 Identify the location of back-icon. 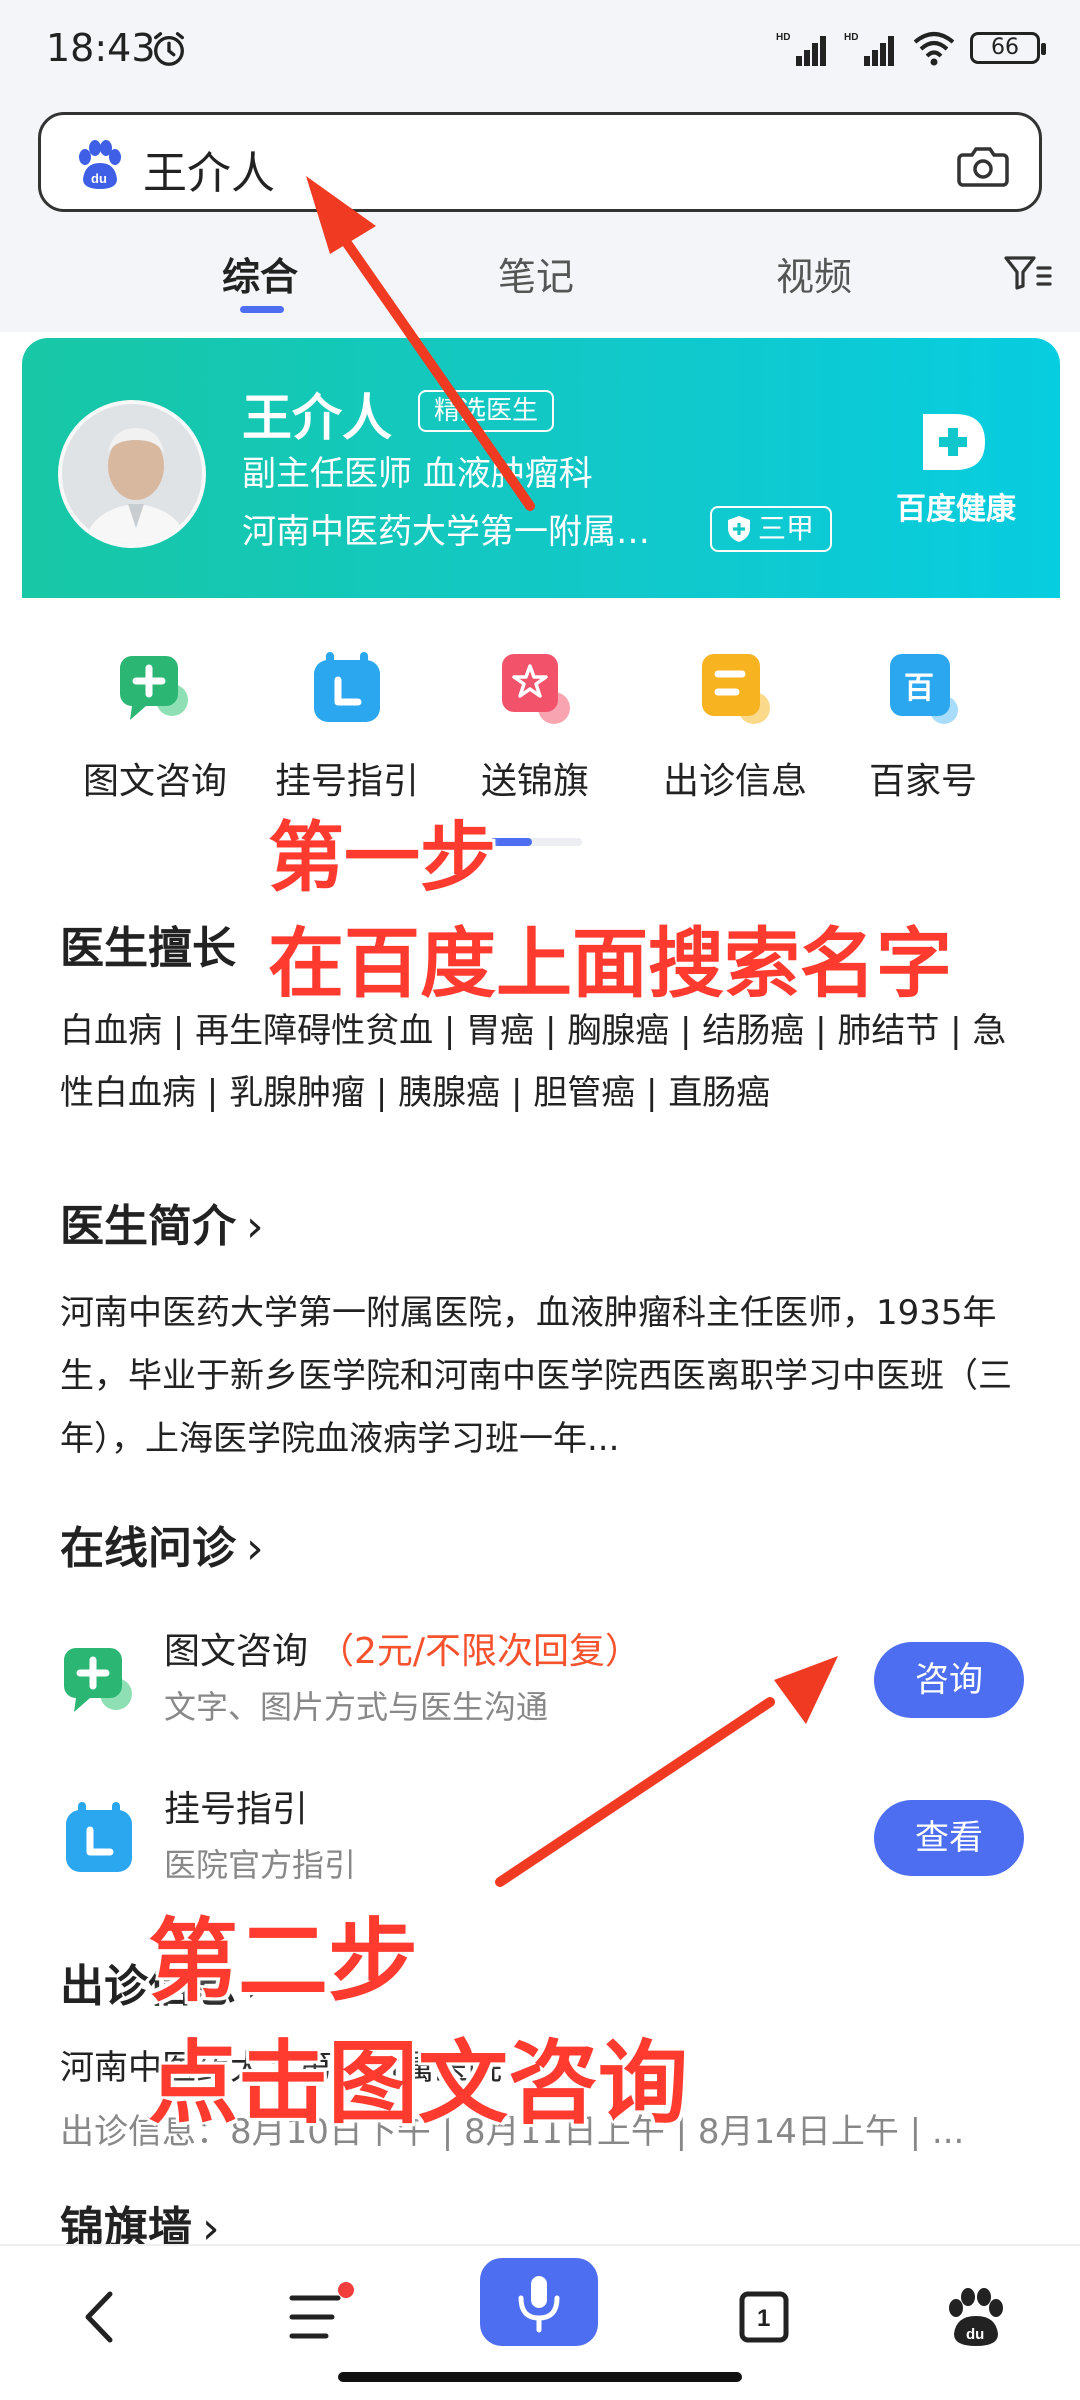
(100, 2317).